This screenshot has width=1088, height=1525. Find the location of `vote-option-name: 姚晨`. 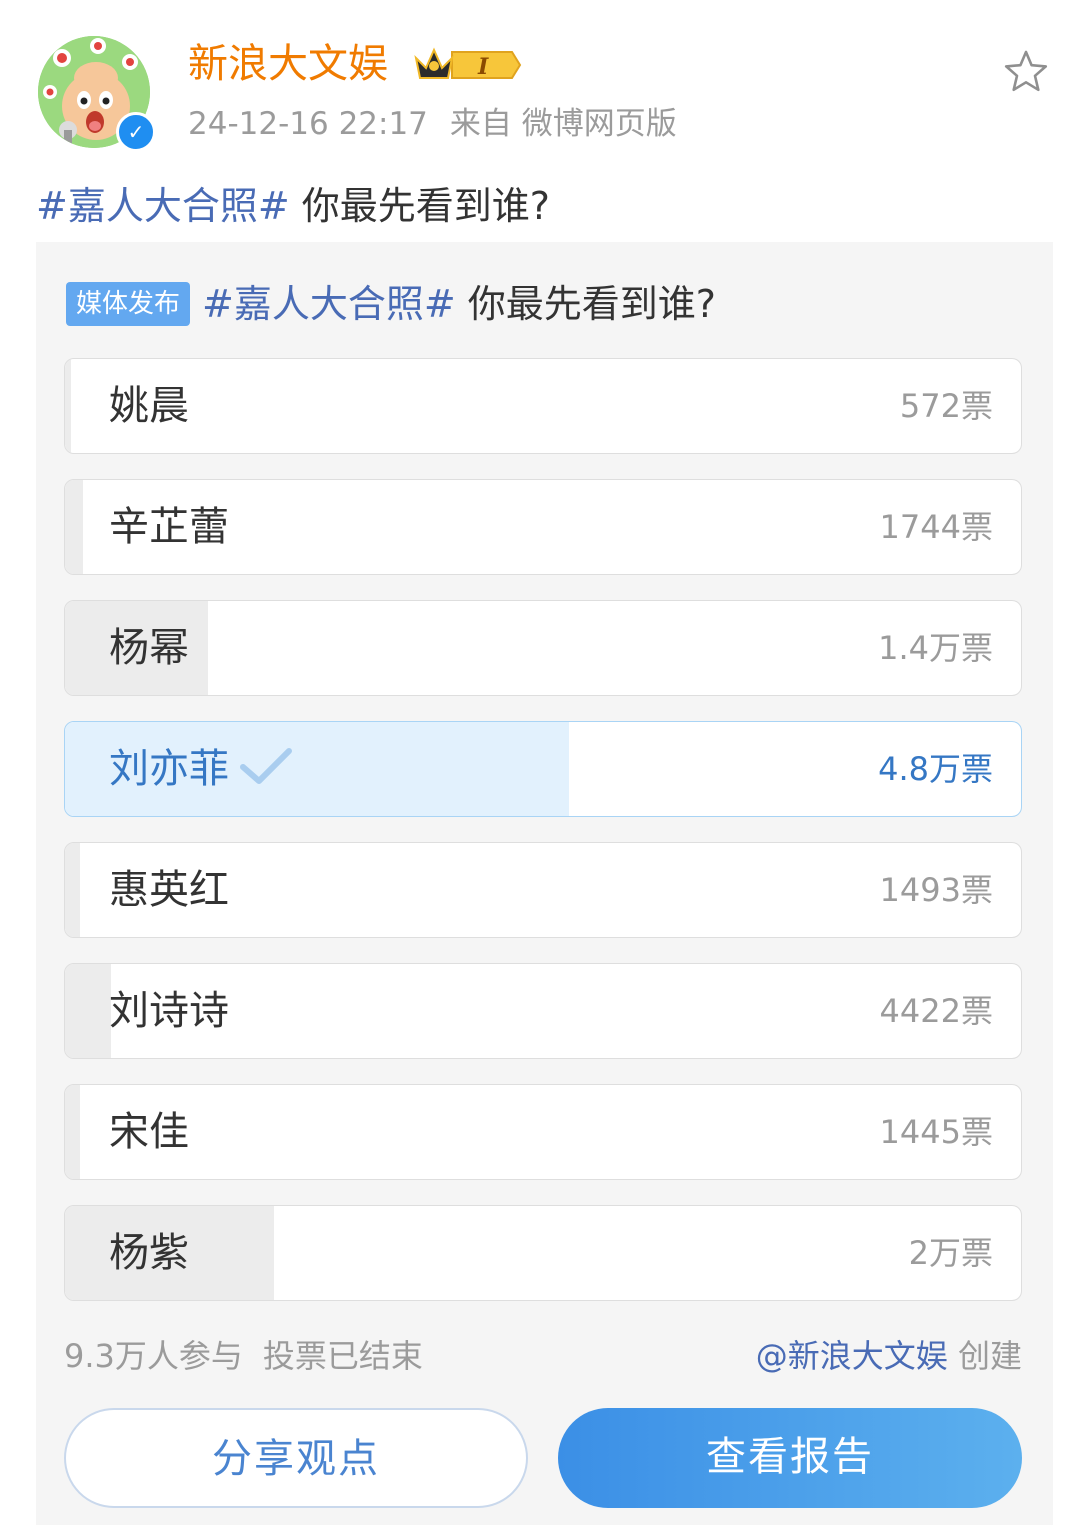

vote-option-name: 姚晨 is located at coordinates (149, 406).